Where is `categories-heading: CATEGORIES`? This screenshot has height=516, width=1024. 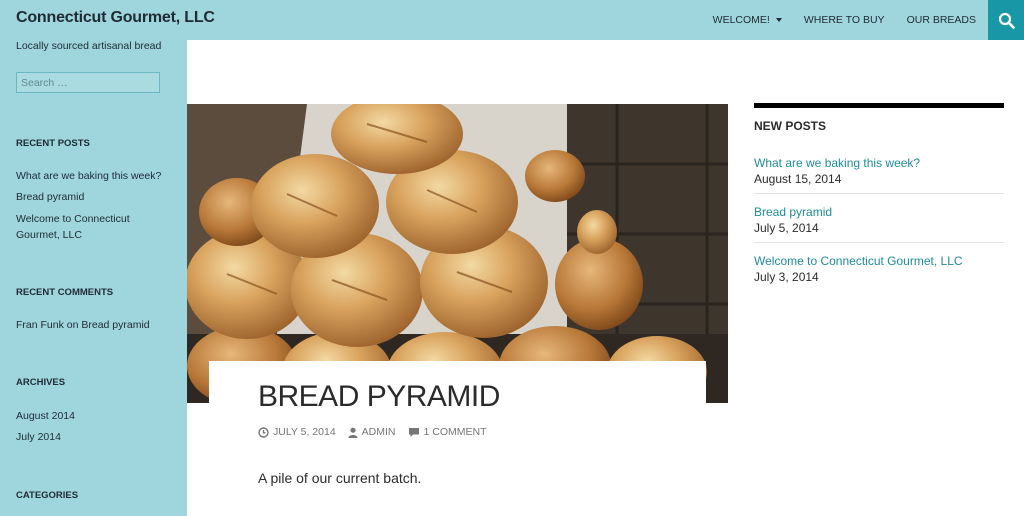
categories-heading: CATEGORIES is located at coordinates (47, 495).